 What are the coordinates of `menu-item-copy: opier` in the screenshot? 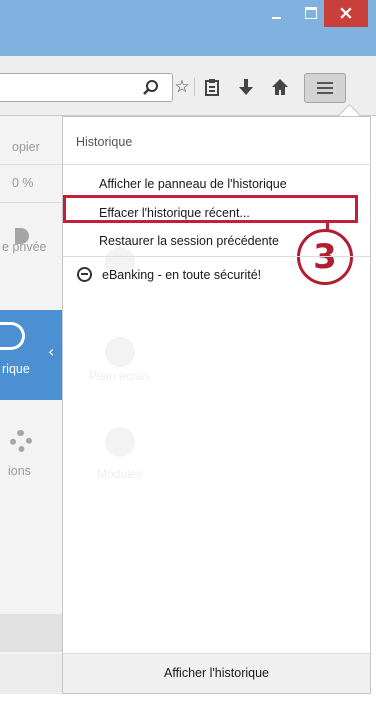 It's located at (26, 147).